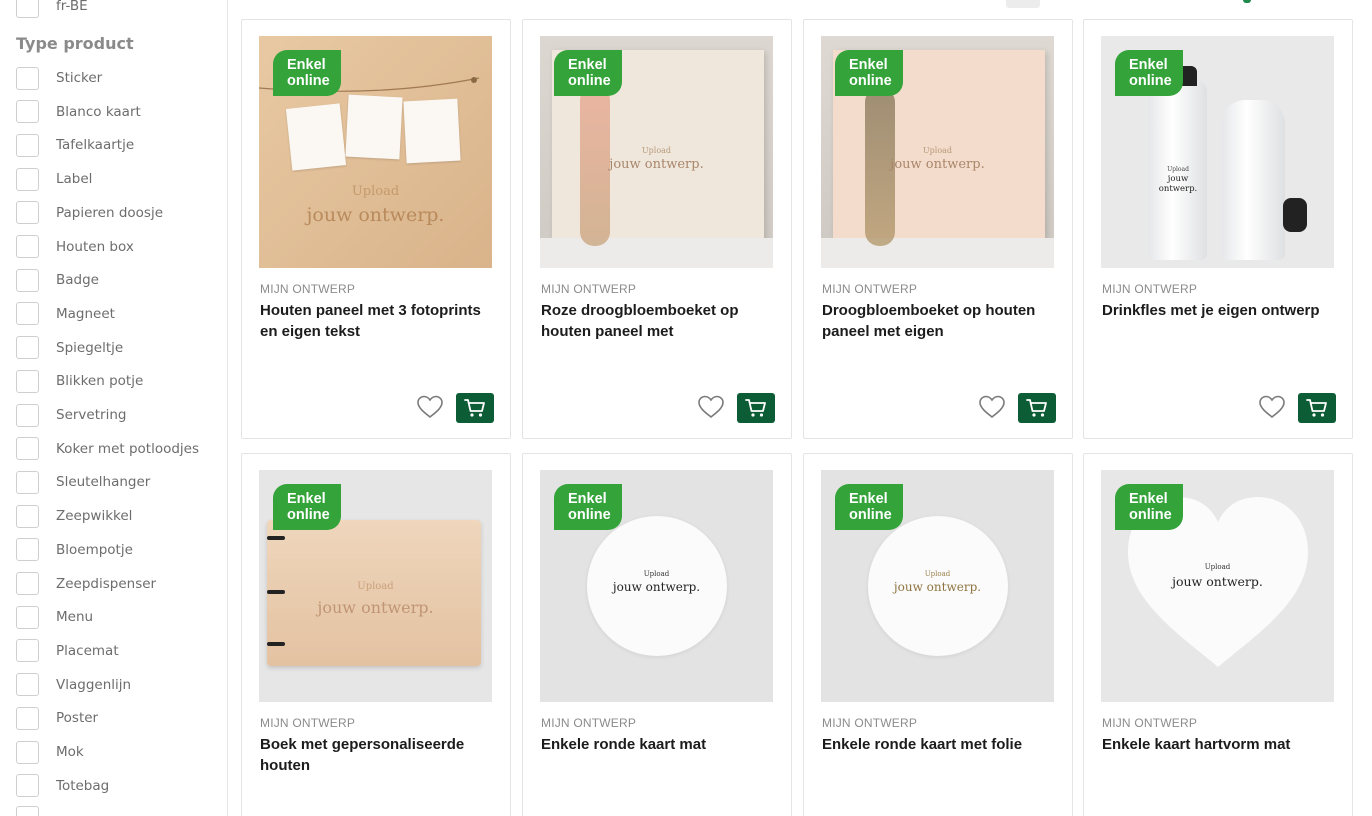 The height and width of the screenshot is (816, 1372). Describe the element at coordinates (54, 179) in the screenshot. I see `filter-row: Label` at that location.